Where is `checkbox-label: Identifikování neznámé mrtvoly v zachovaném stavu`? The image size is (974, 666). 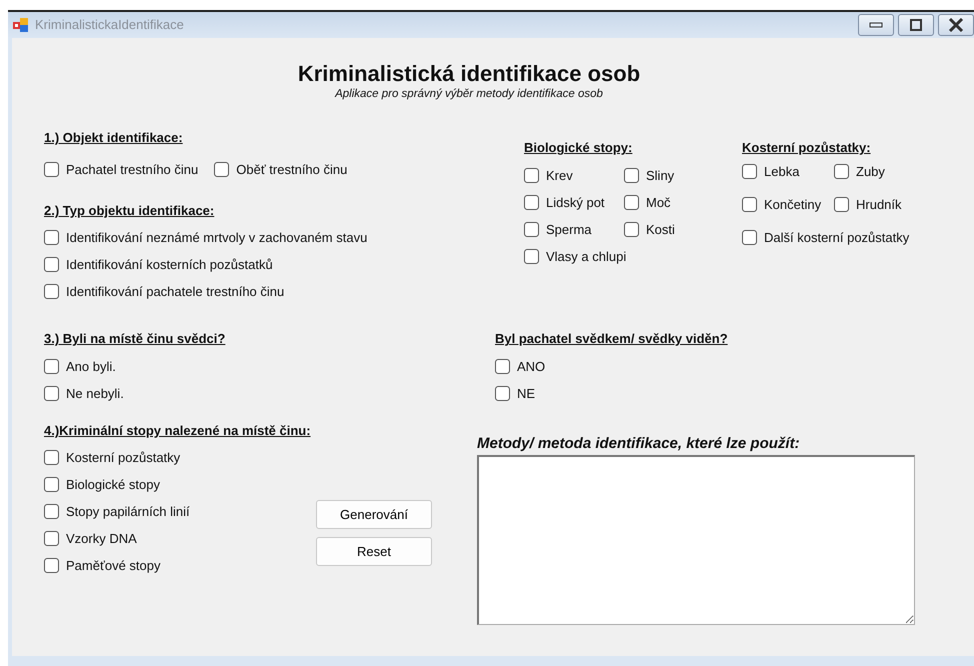
checkbox-label: Identifikování neznámé mrtvoly v zachovaném stavu is located at coordinates (217, 238).